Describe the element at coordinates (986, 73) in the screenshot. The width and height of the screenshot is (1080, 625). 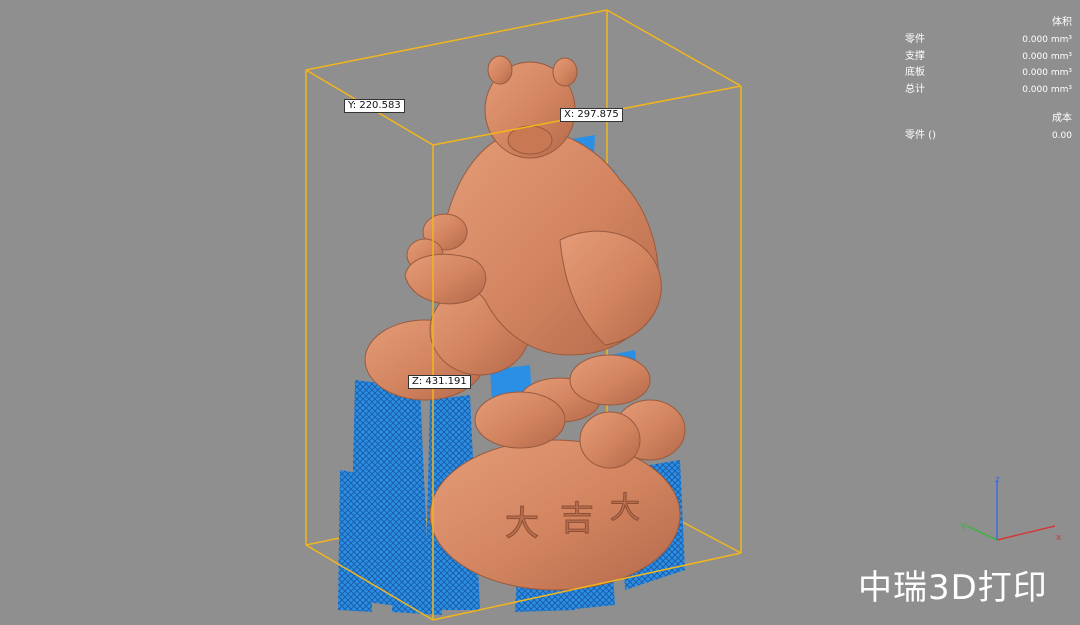
I see `volume-row-base: 底板 0.000 mm³` at that location.